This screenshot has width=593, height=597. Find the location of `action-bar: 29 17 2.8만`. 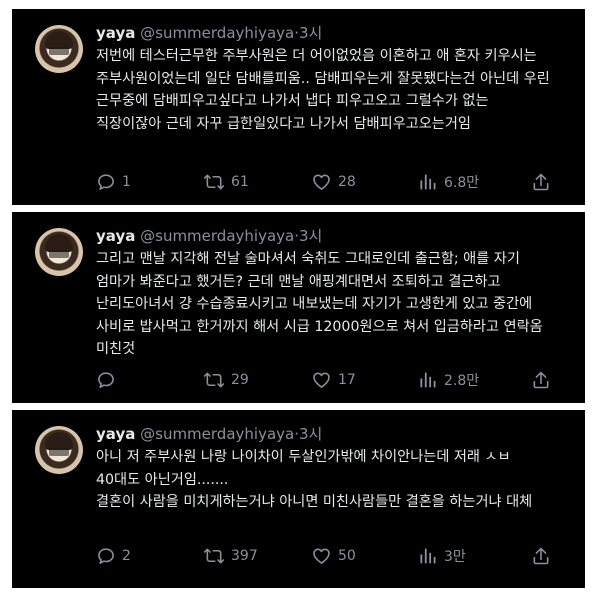

action-bar: 29 17 2.8만 is located at coordinates (323, 380).